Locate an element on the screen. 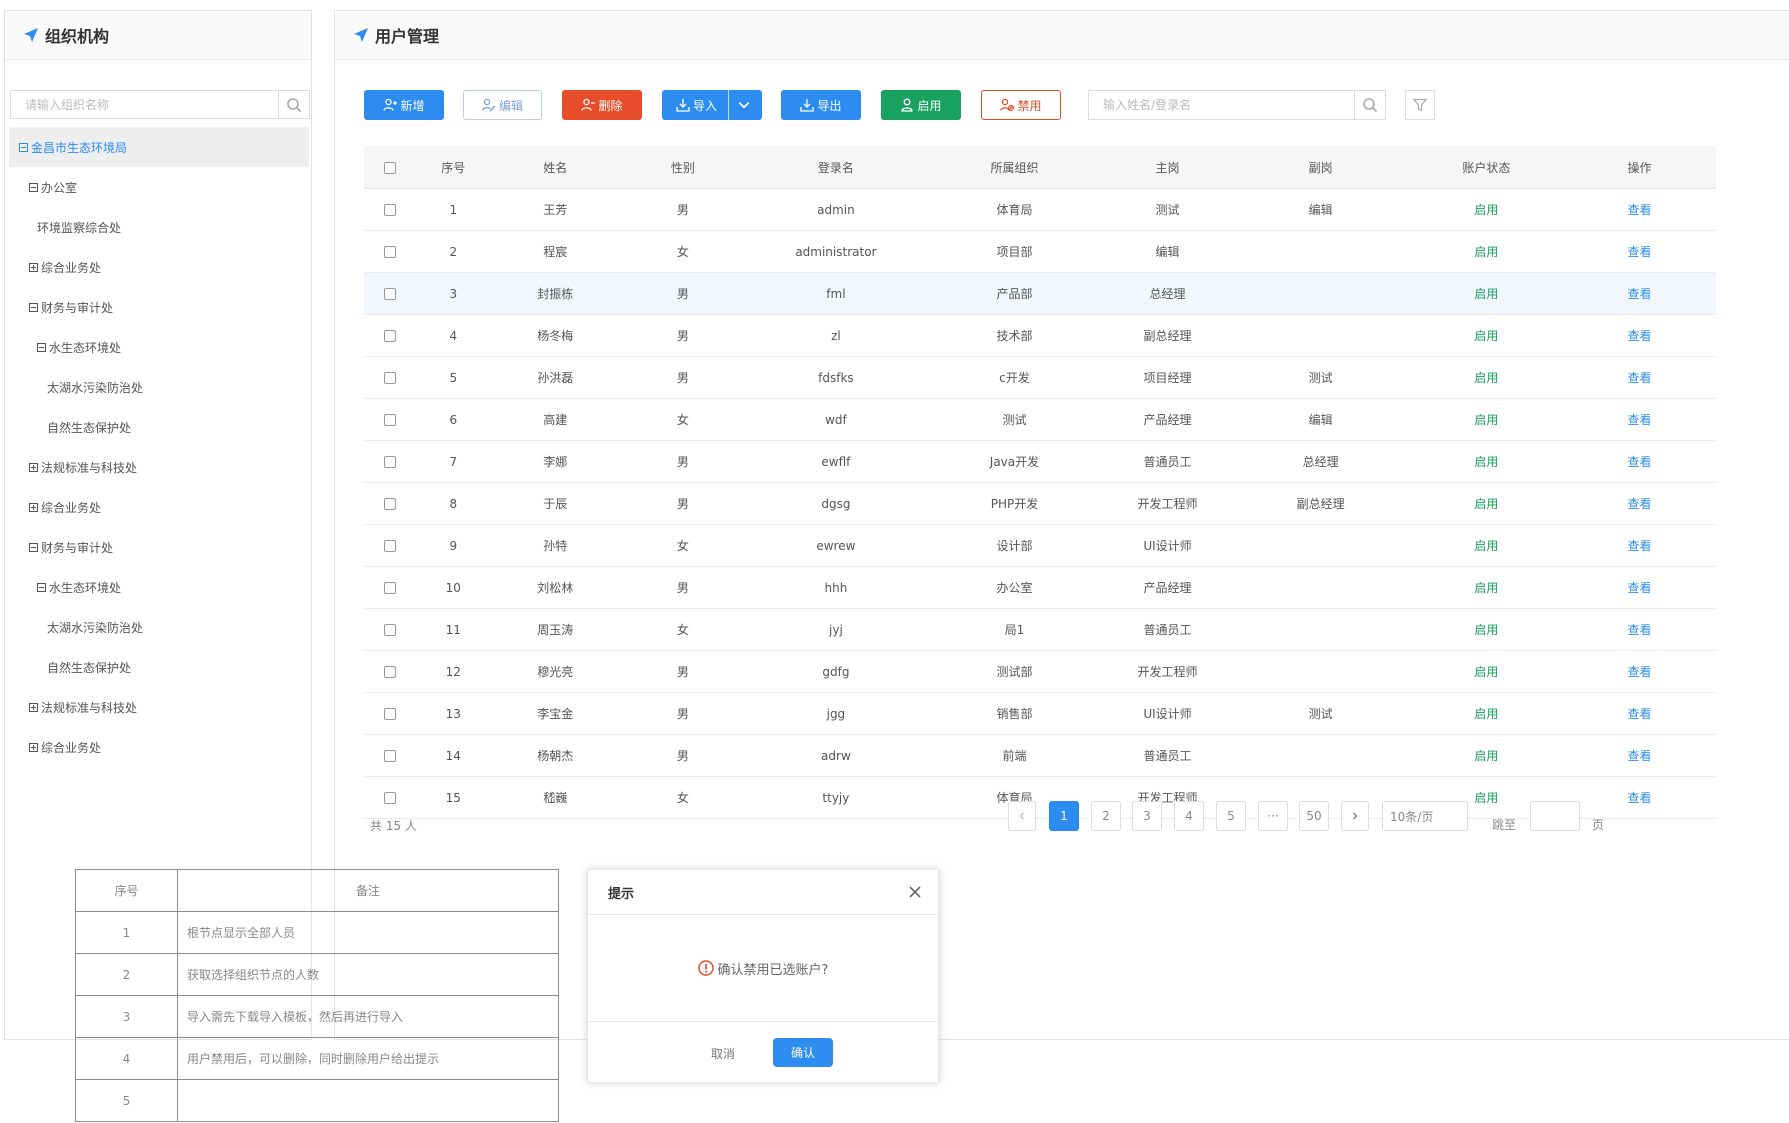 The image size is (1789, 1123). import-dropdown-toggle is located at coordinates (745, 105).